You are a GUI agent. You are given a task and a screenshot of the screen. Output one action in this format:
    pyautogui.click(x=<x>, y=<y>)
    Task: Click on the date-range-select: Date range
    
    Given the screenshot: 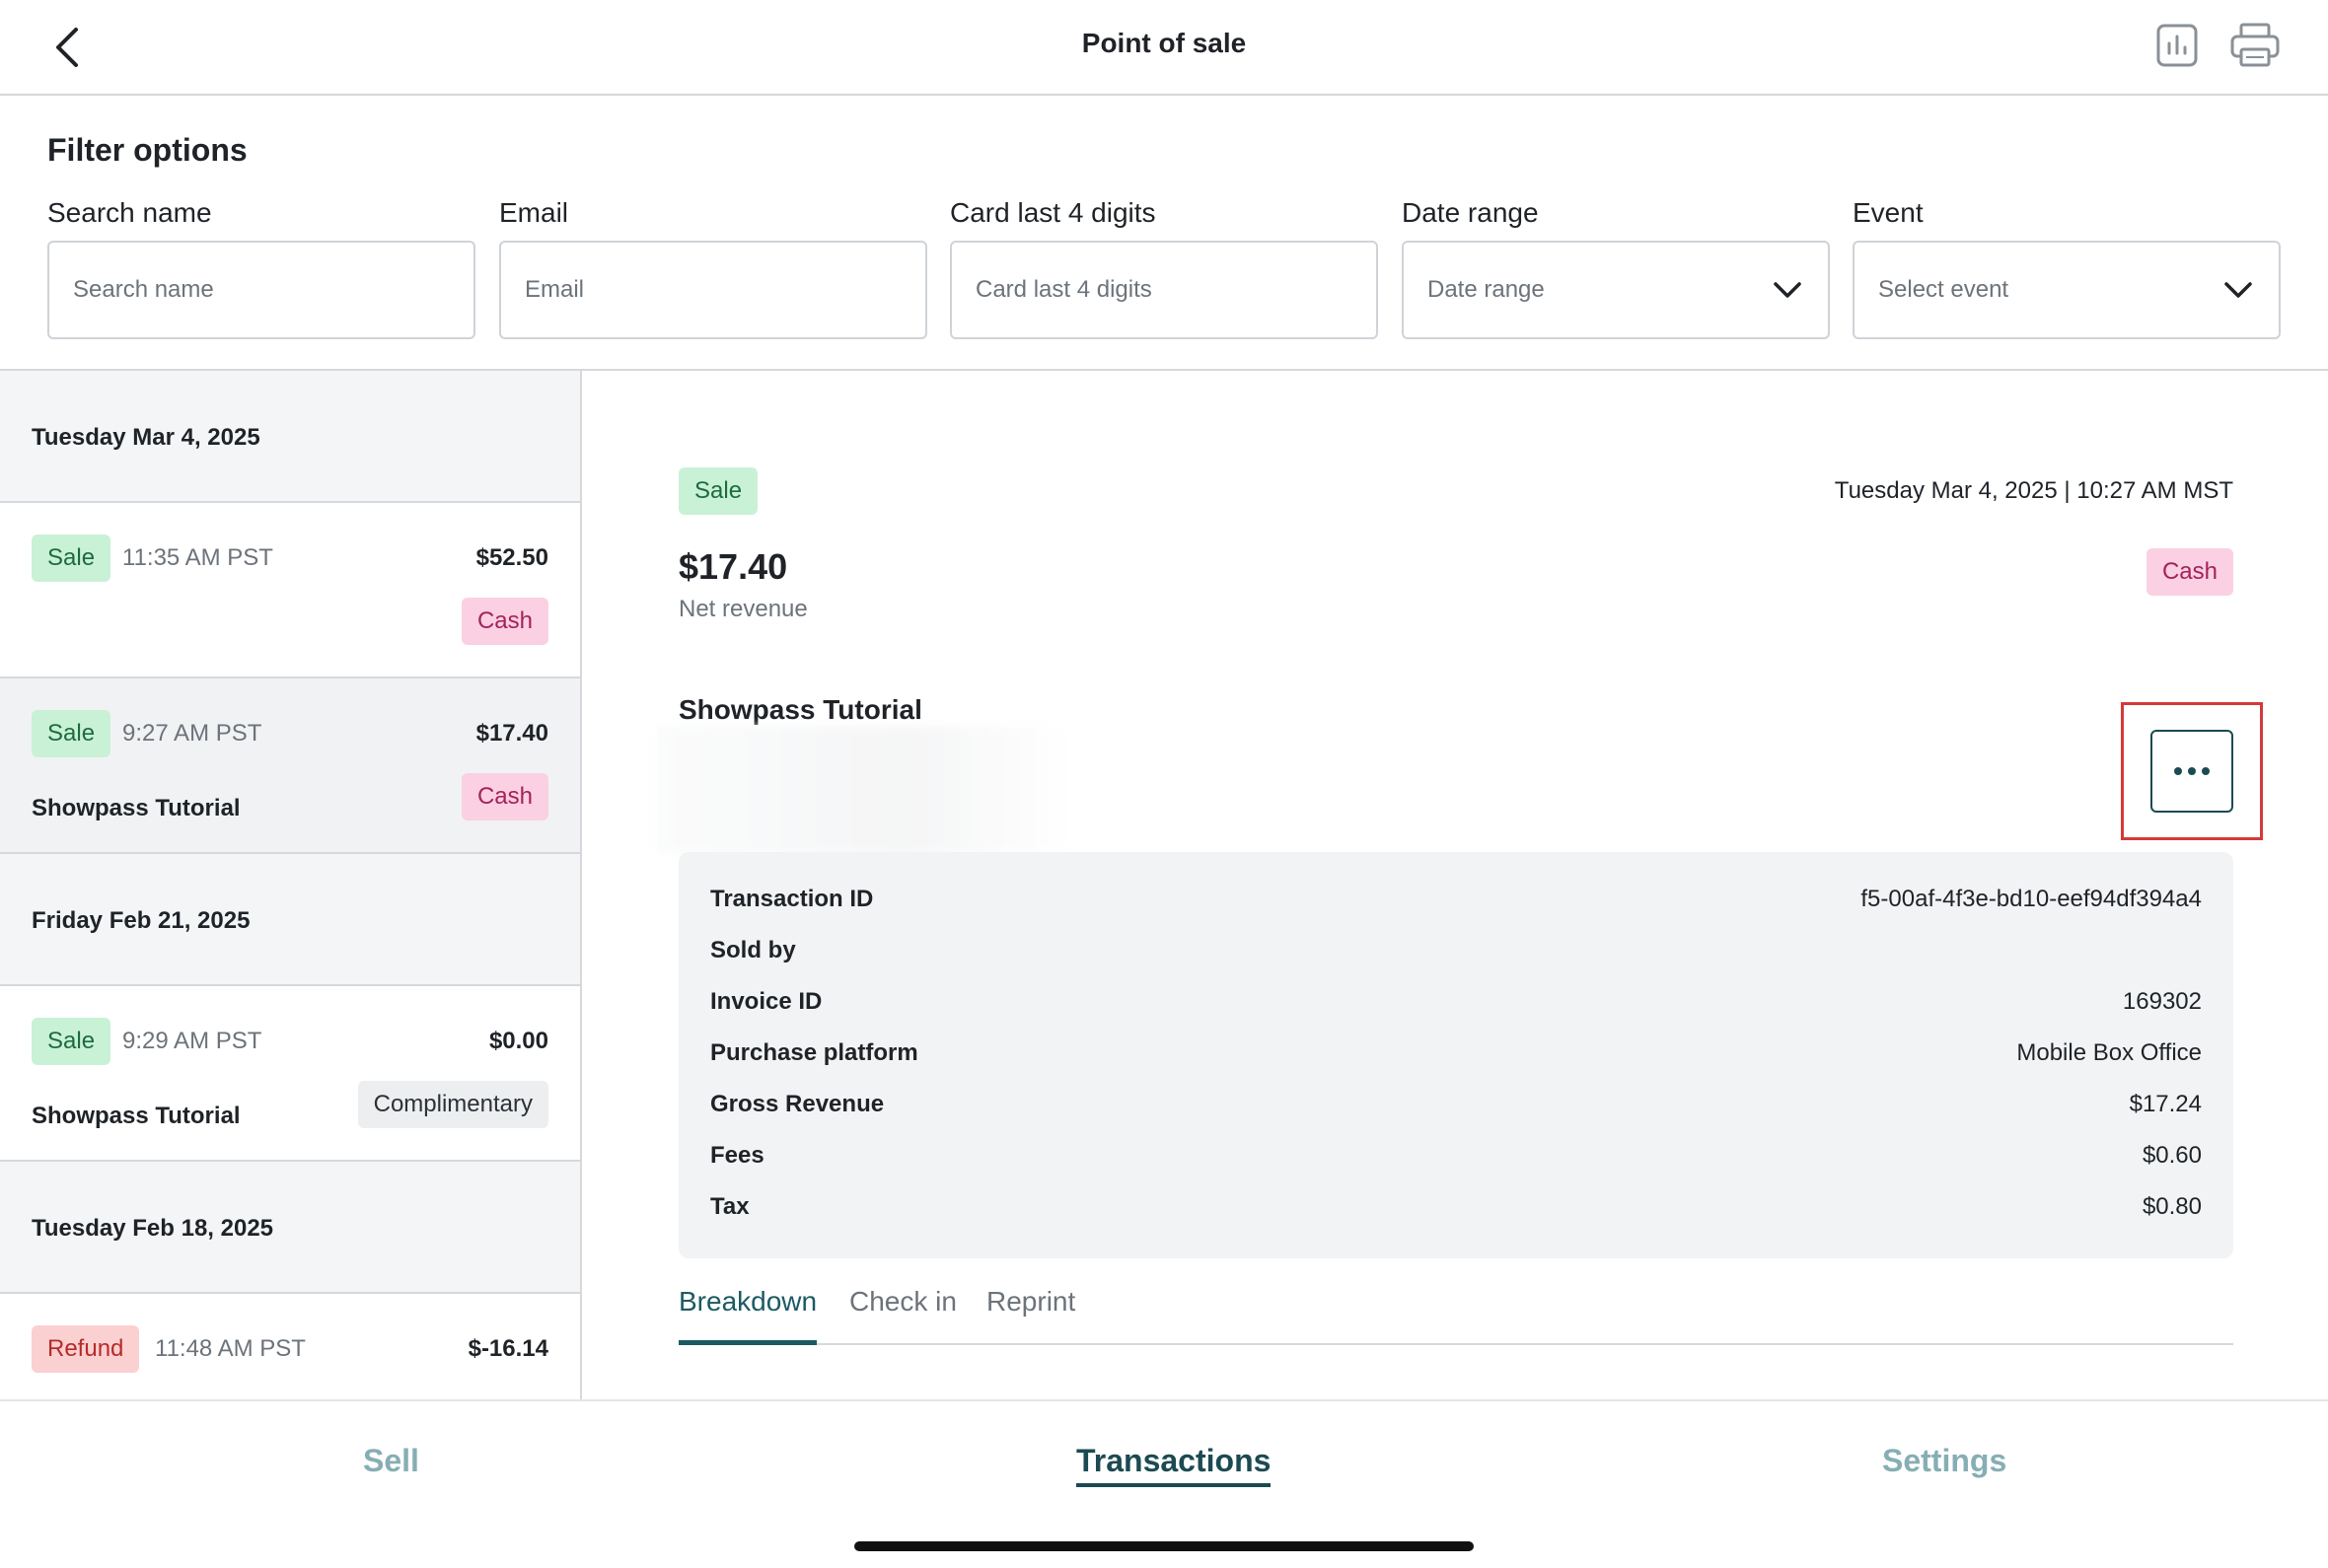 What is the action you would take?
    pyautogui.click(x=1616, y=290)
    